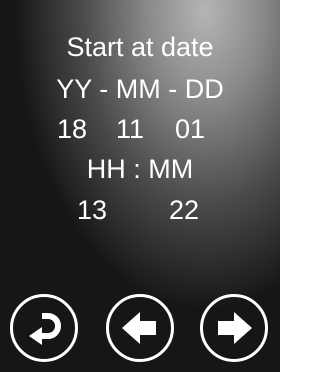  Describe the element at coordinates (130, 129) in the screenshot. I see `date-month-value: 11` at that location.